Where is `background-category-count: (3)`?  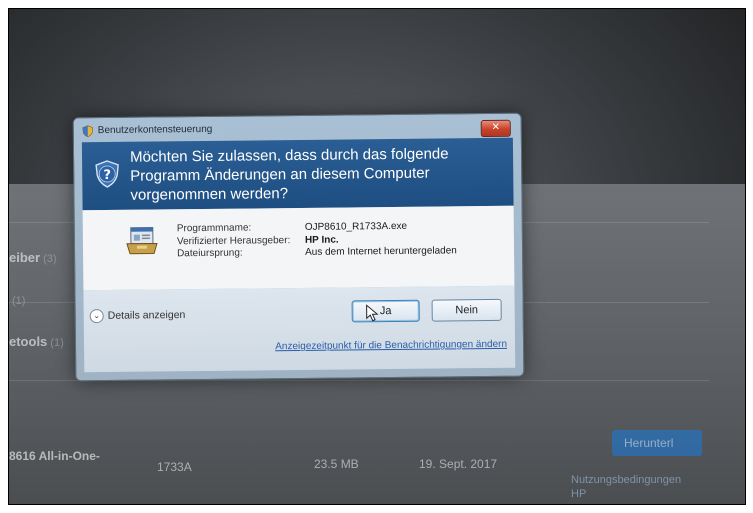 background-category-count: (3) is located at coordinates (50, 259).